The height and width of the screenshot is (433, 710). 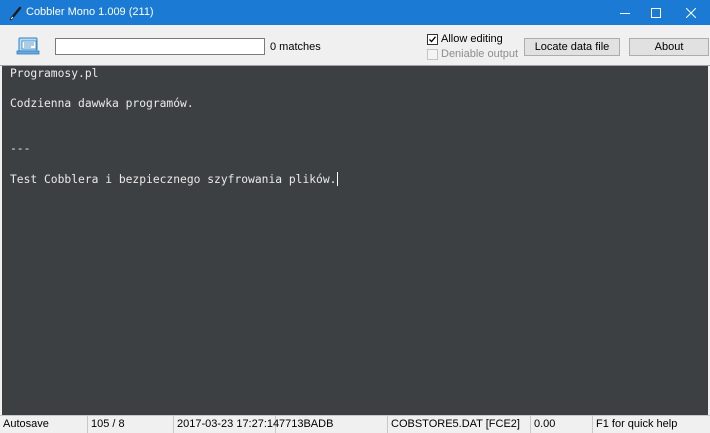 What do you see at coordinates (28, 46) in the screenshot?
I see `document-icon` at bounding box center [28, 46].